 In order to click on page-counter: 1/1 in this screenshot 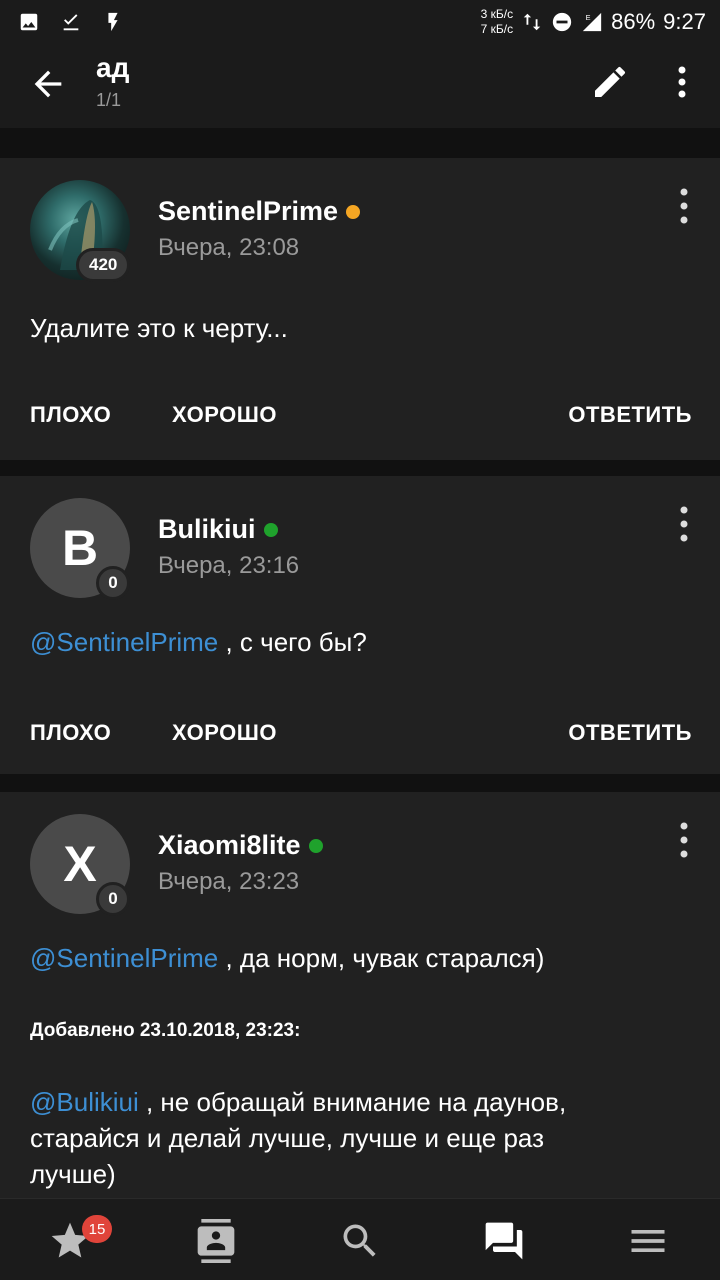, I will do `click(109, 100)`.